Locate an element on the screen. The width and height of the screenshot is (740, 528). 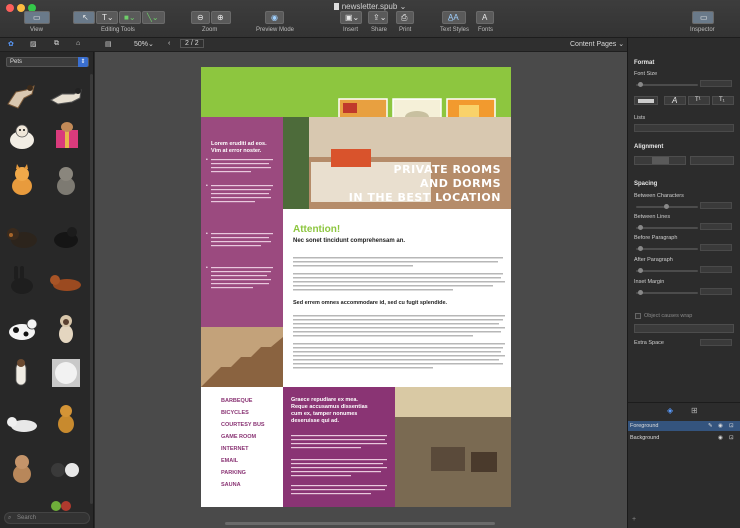
text-tool-button: T⌄ is located at coordinates (107, 17).